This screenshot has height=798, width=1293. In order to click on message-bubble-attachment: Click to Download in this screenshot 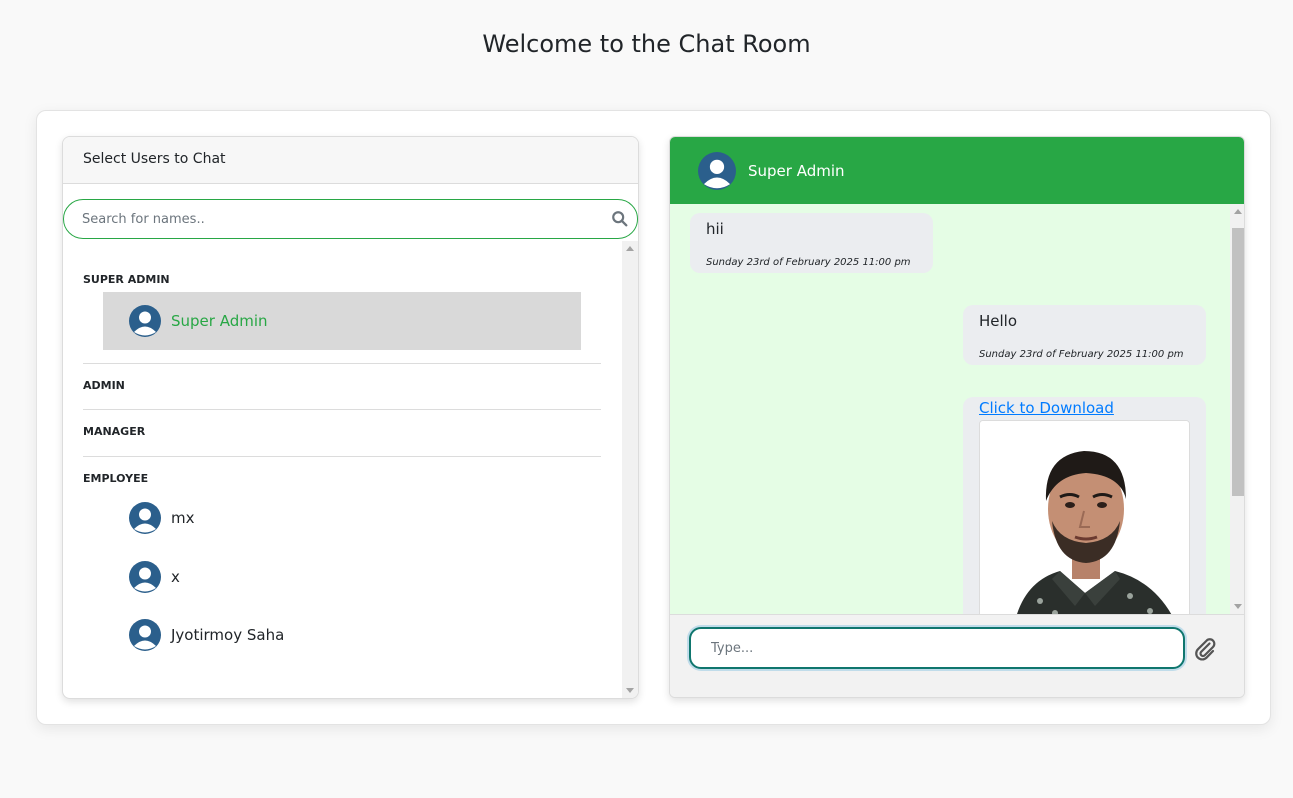, I will do `click(1084, 505)`.